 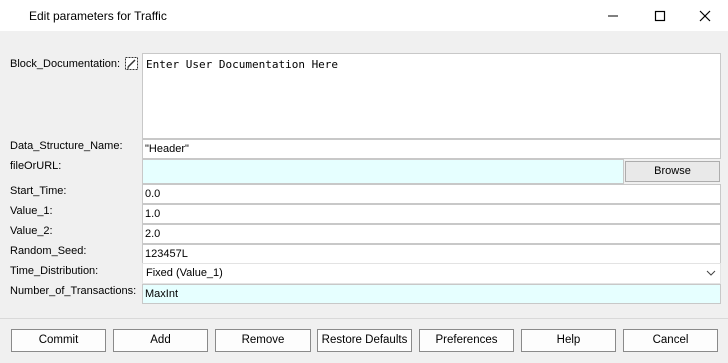 I want to click on preferences-button: Preferences, so click(x=466, y=340).